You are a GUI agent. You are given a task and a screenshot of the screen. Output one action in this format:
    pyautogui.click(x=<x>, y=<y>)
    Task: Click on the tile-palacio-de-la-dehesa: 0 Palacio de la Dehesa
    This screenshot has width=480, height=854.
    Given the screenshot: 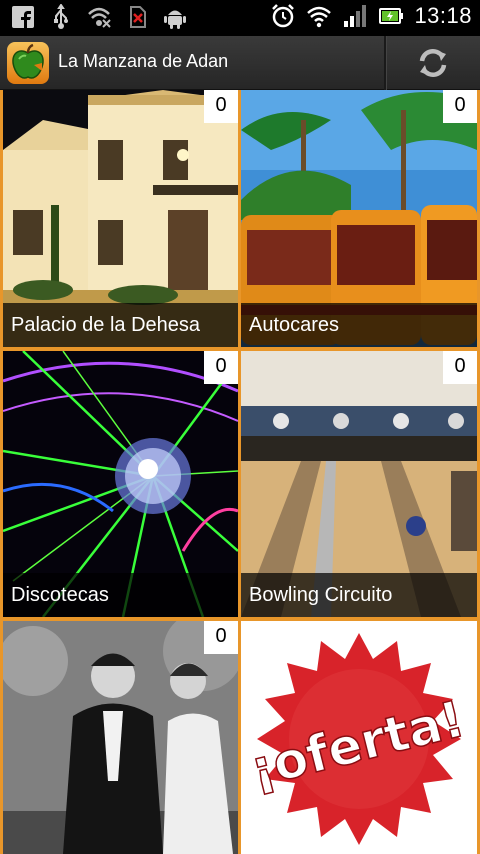 What is the action you would take?
    pyautogui.click(x=120, y=218)
    